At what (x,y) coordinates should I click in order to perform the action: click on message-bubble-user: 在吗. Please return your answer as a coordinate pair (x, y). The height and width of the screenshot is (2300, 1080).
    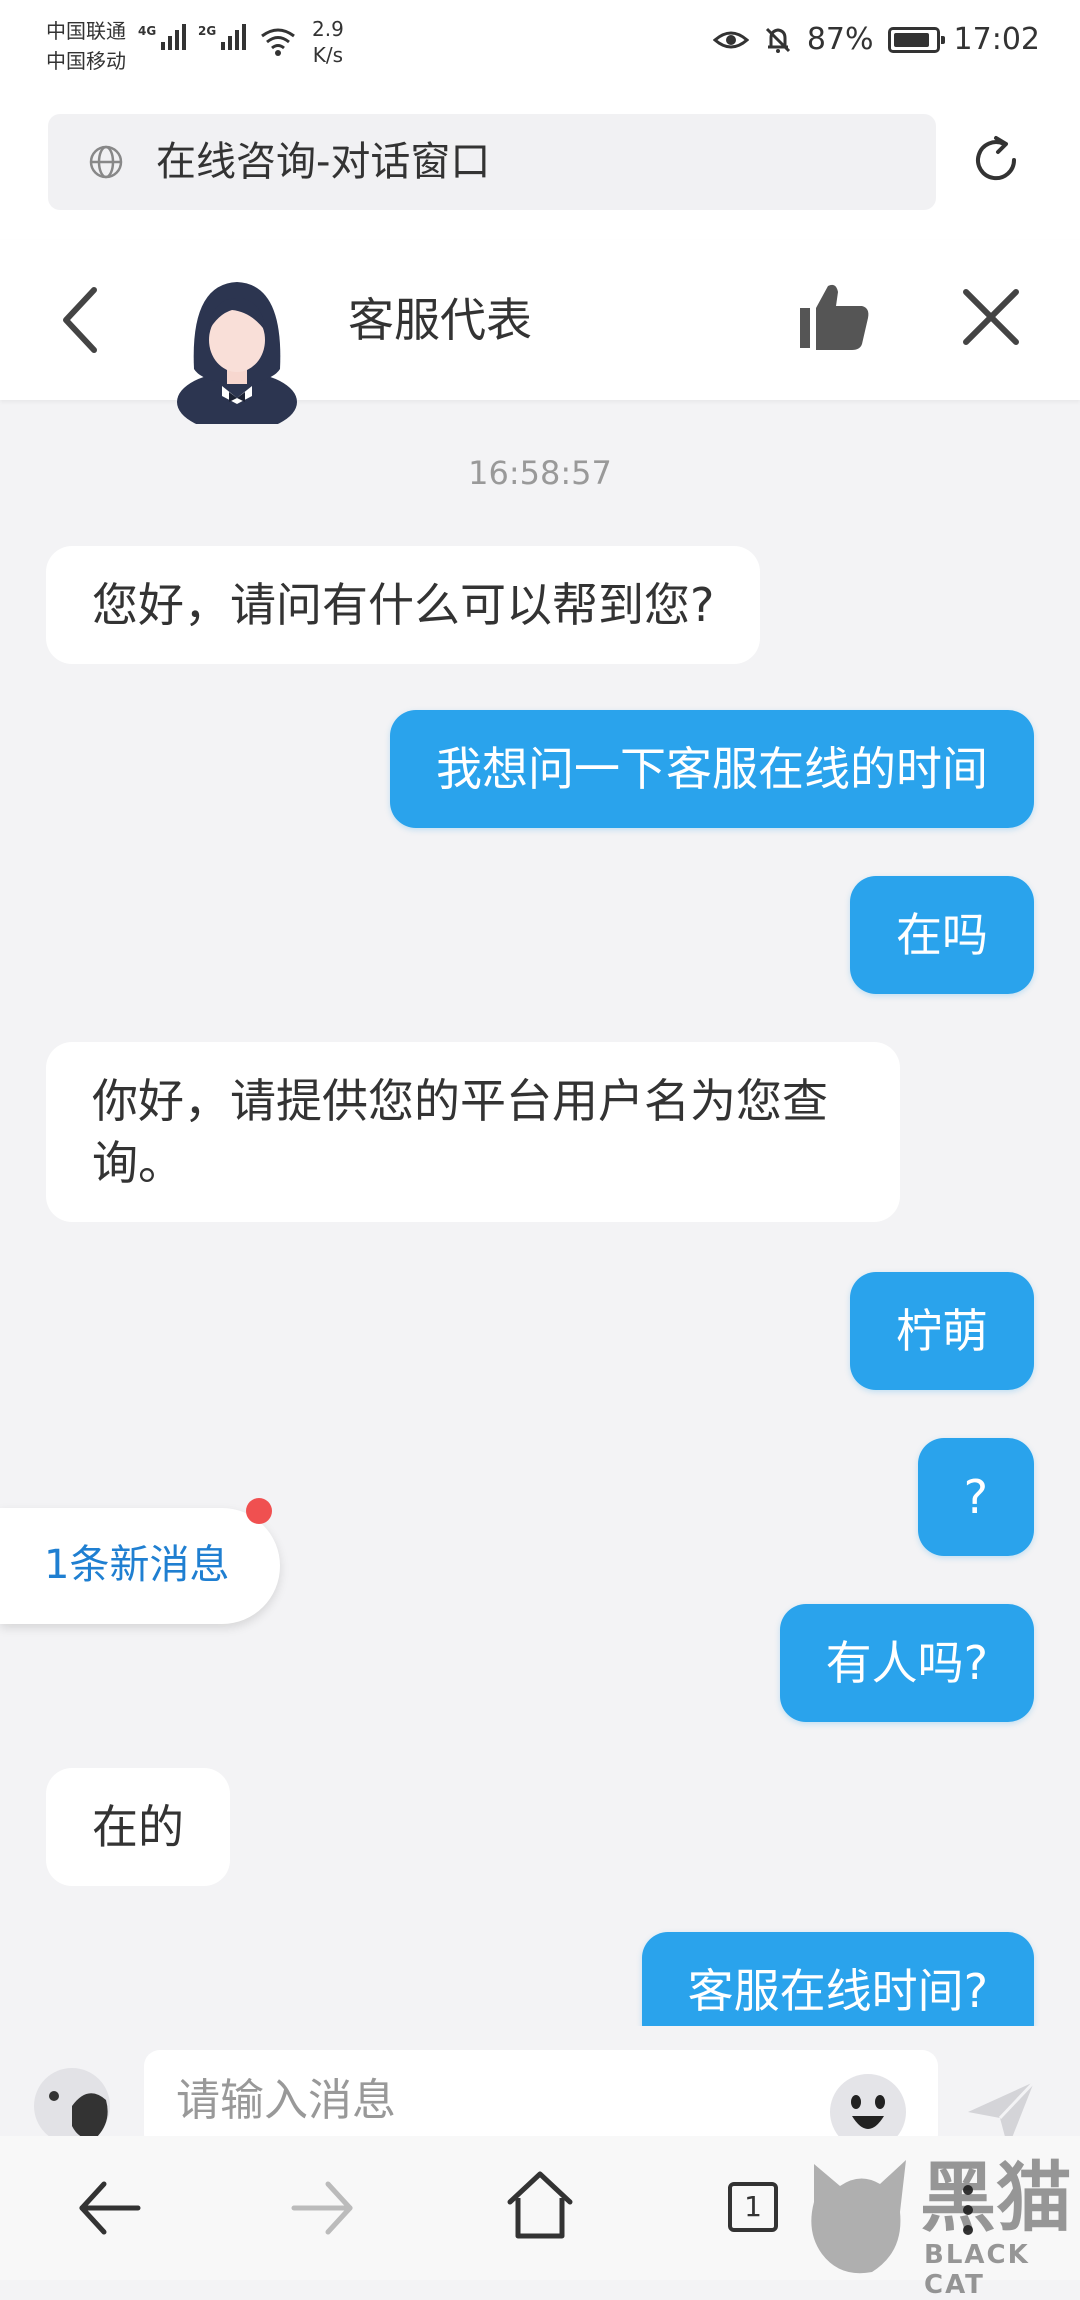
    Looking at the image, I should click on (942, 935).